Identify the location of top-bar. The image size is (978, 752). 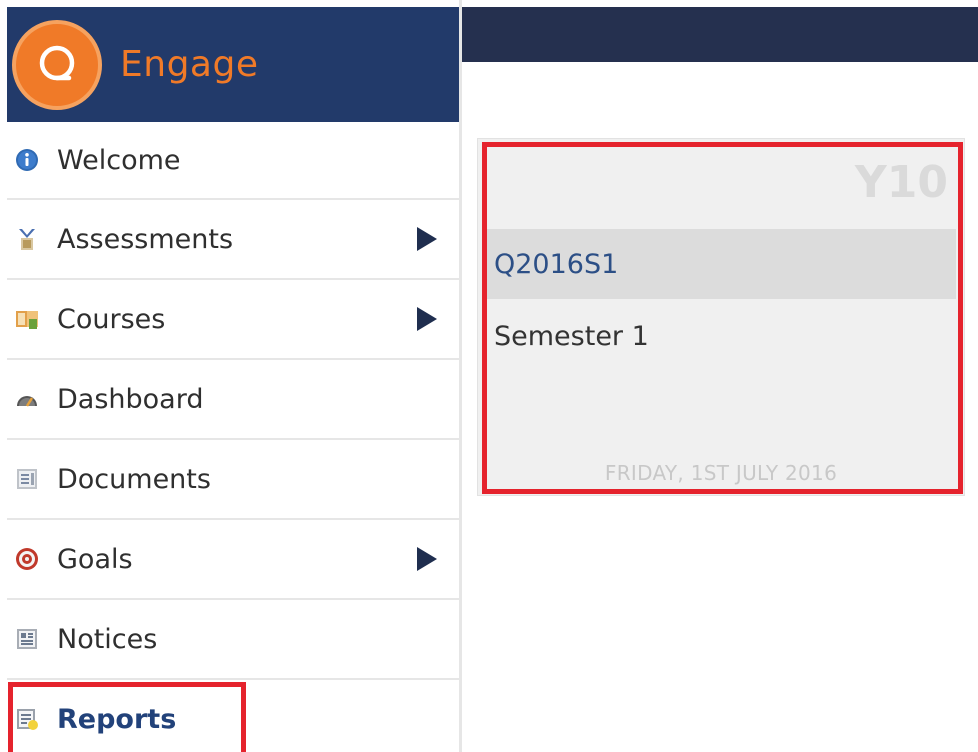
(720, 34).